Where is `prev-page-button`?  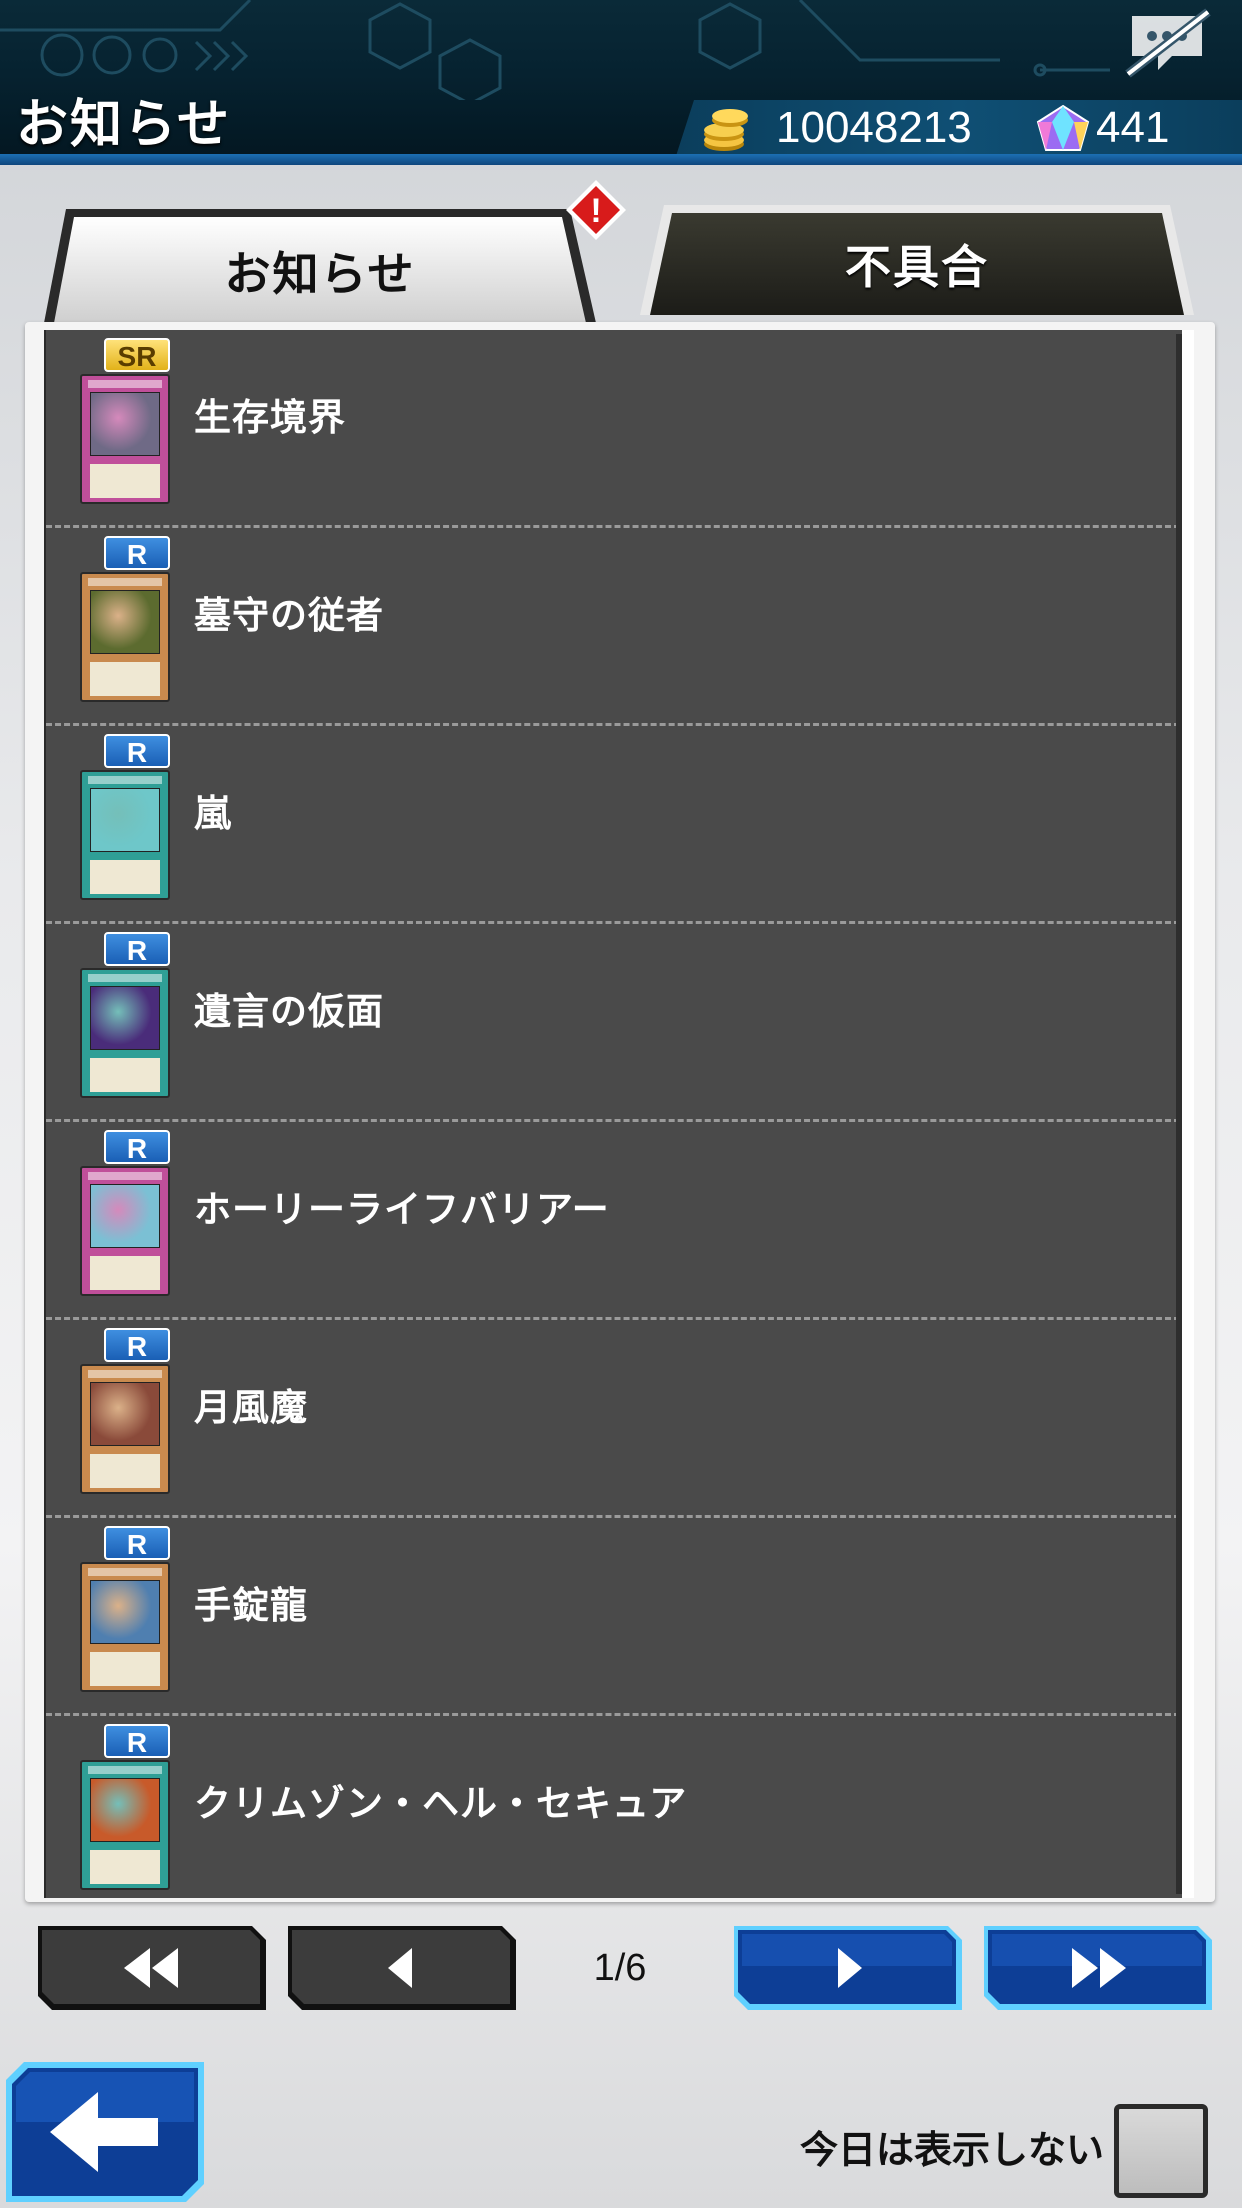 prev-page-button is located at coordinates (402, 1968).